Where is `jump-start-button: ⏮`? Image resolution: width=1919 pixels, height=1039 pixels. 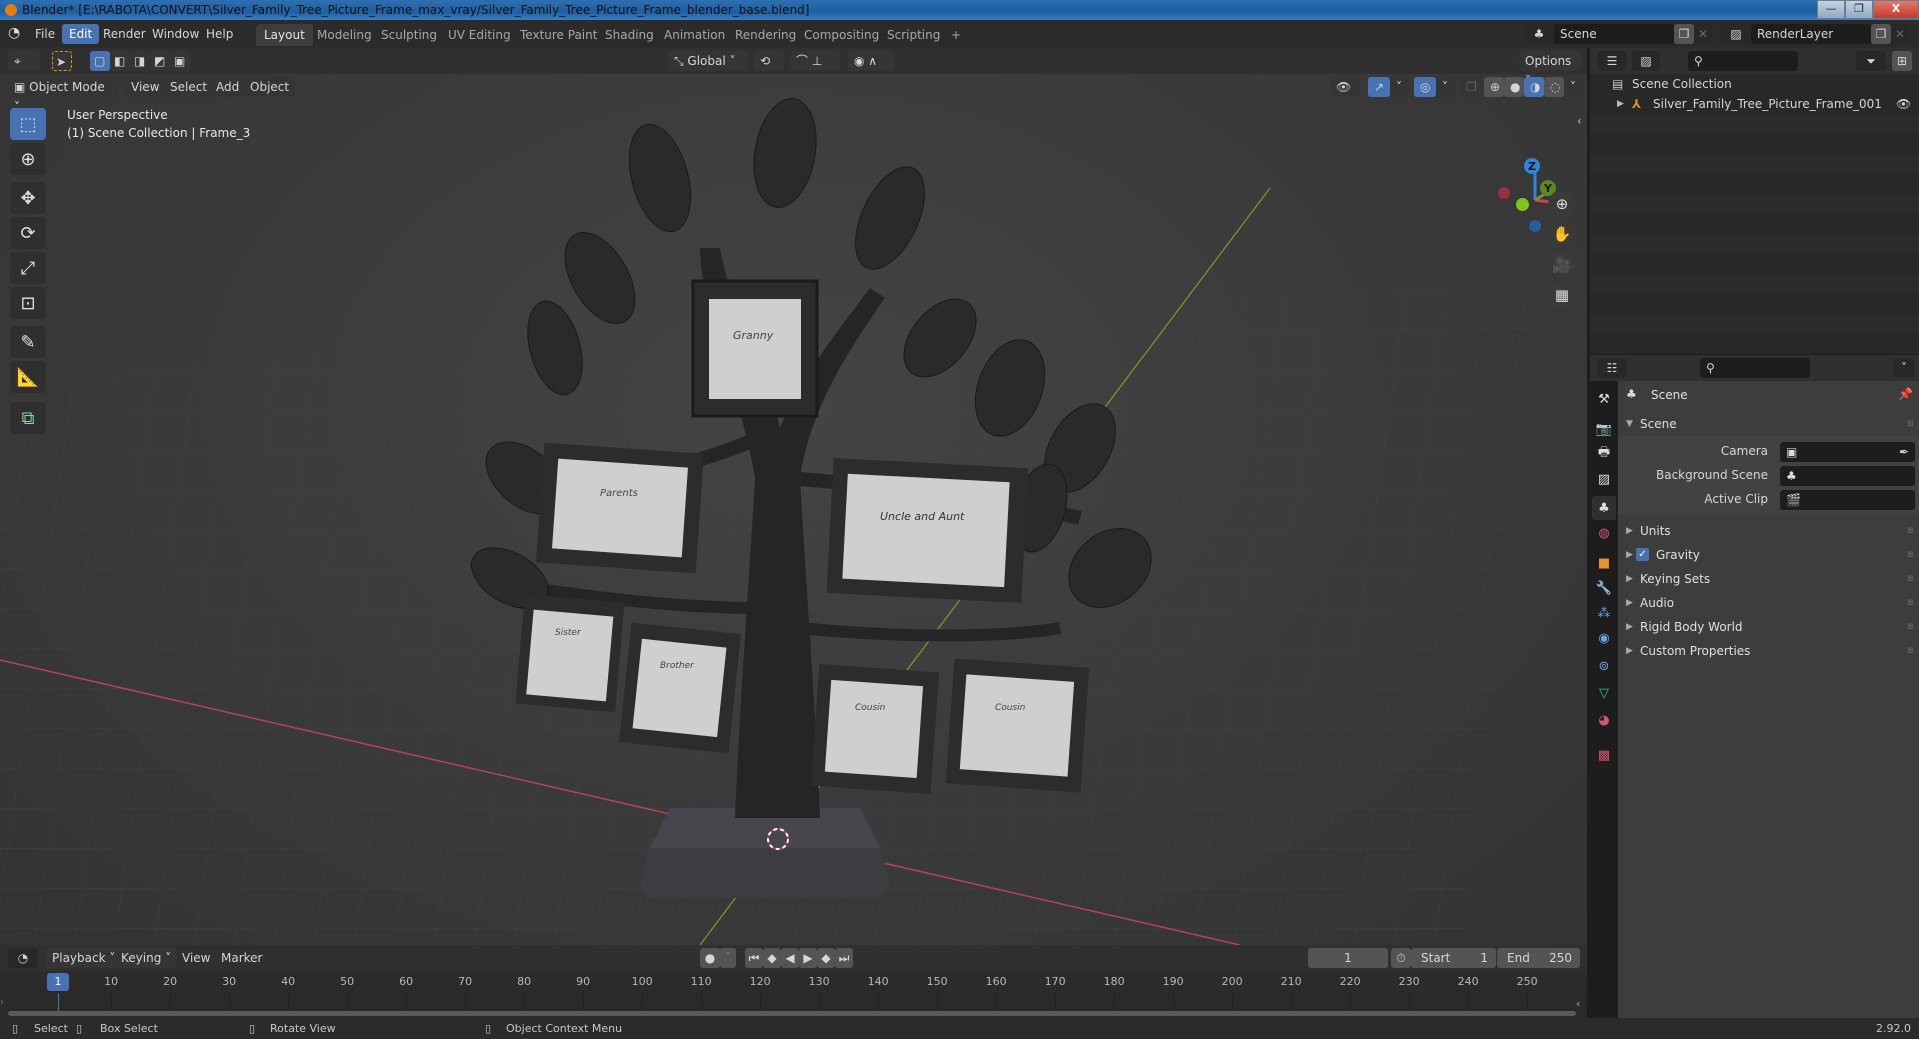 jump-start-button: ⏮ is located at coordinates (754, 958).